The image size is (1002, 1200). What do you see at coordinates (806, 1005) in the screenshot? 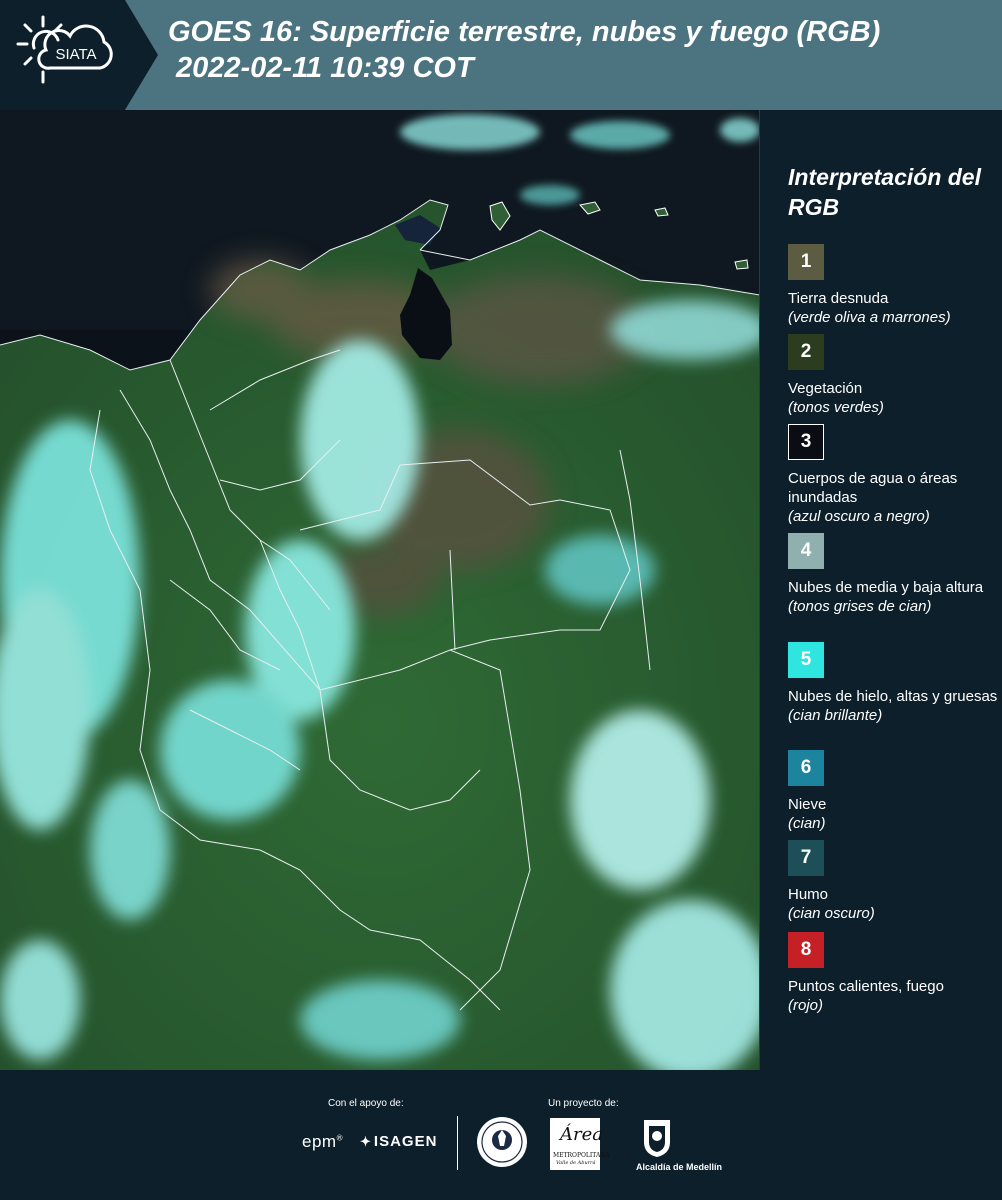
I see `legend-sub-8: (rojo)` at bounding box center [806, 1005].